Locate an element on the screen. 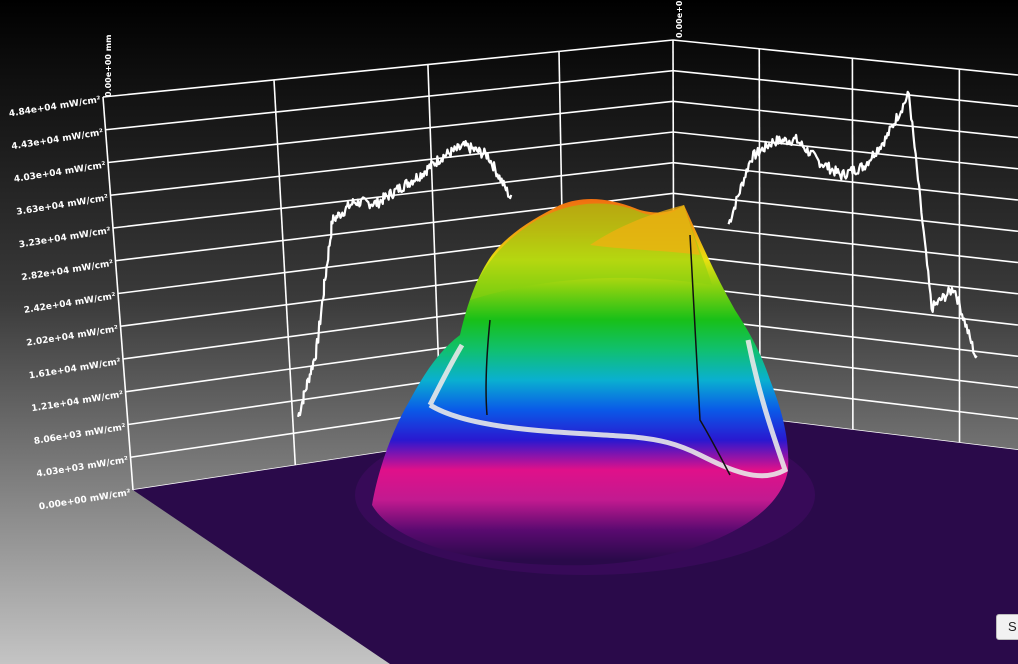  corner-button: S is located at coordinates (1007, 627).